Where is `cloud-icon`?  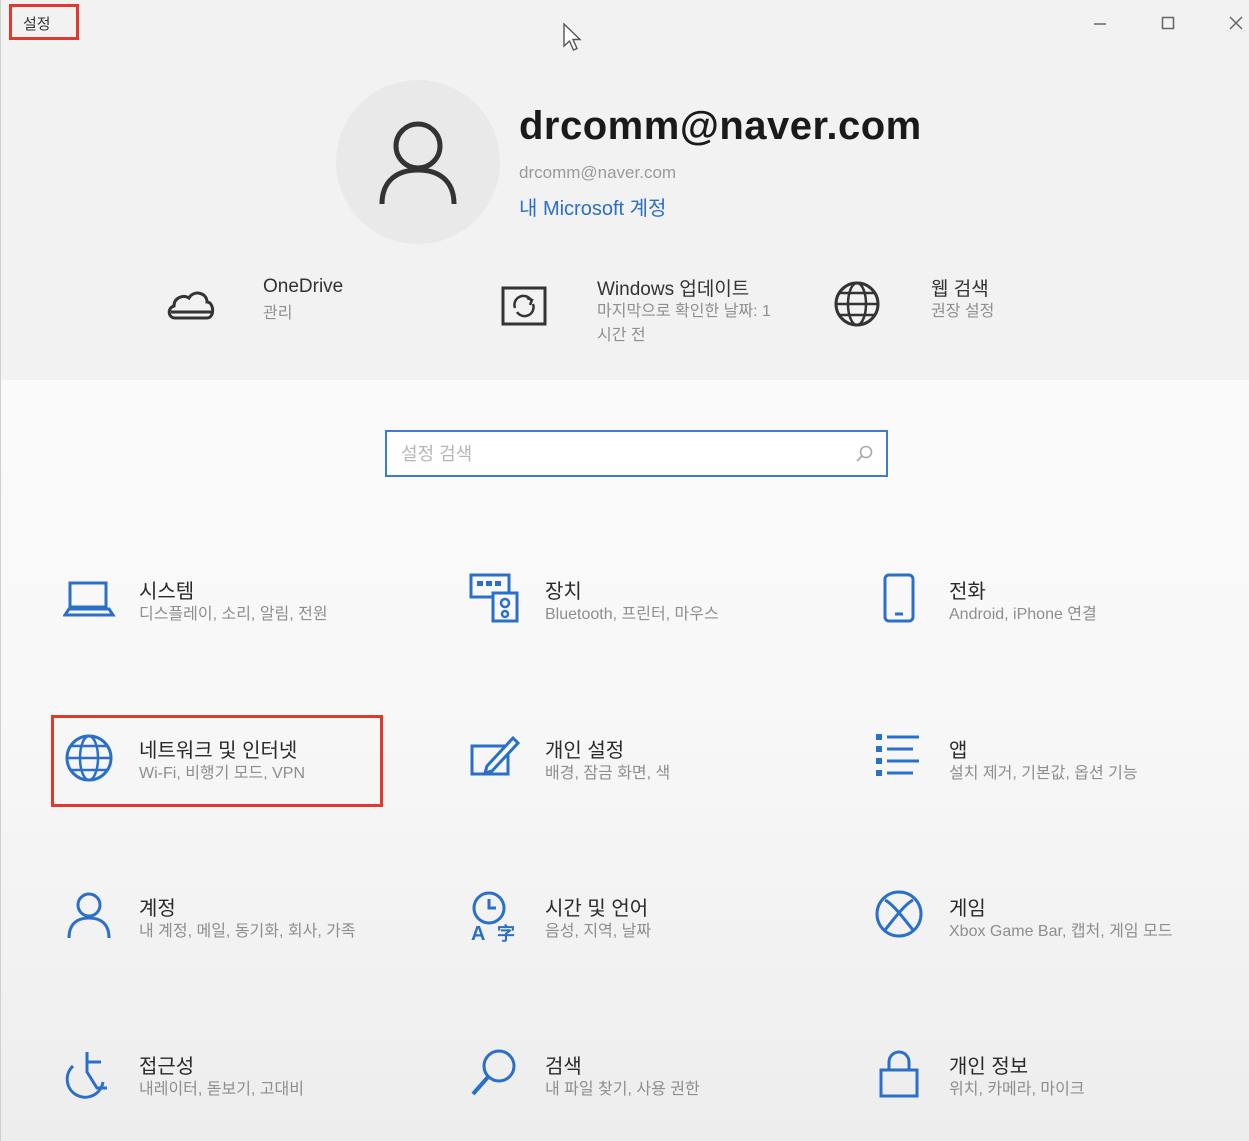 cloud-icon is located at coordinates (191, 305).